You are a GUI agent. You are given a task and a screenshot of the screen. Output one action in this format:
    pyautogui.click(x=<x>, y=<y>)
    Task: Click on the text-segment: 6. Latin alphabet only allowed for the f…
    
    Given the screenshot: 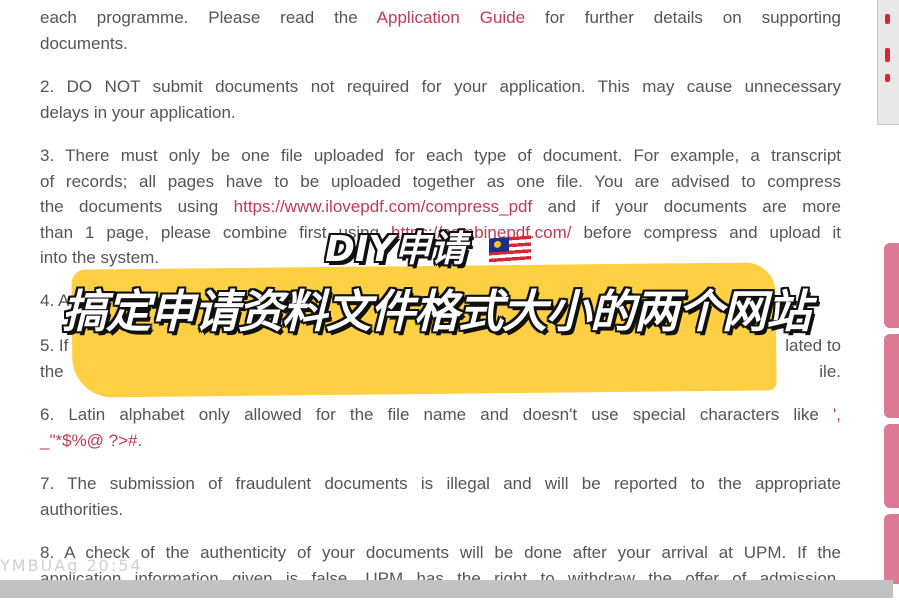 What is the action you would take?
    pyautogui.click(x=437, y=414)
    